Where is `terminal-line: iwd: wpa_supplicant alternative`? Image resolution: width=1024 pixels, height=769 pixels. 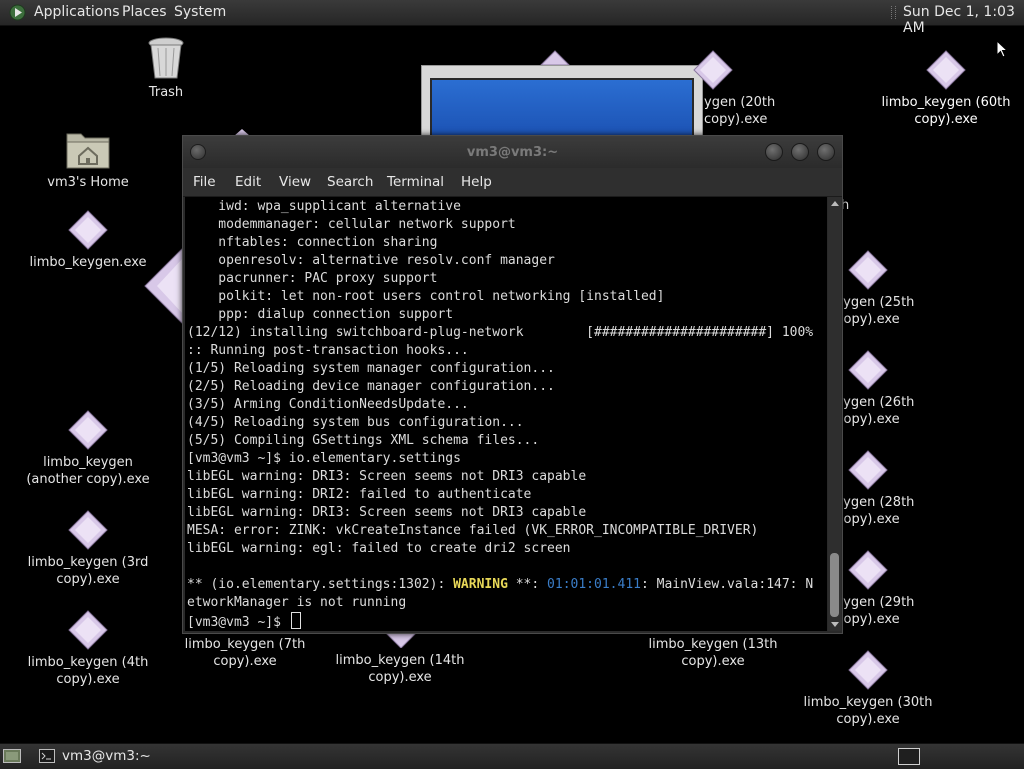
terminal-line: iwd: wpa_supplicant alternative is located at coordinates (324, 206).